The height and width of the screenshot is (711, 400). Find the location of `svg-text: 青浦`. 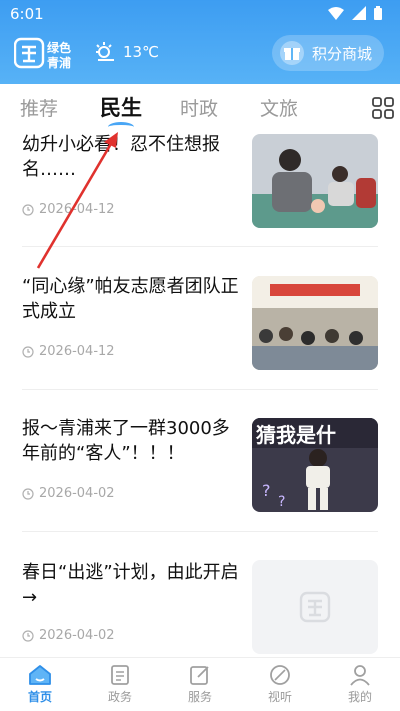

svg-text: 青浦 is located at coordinates (59, 62).